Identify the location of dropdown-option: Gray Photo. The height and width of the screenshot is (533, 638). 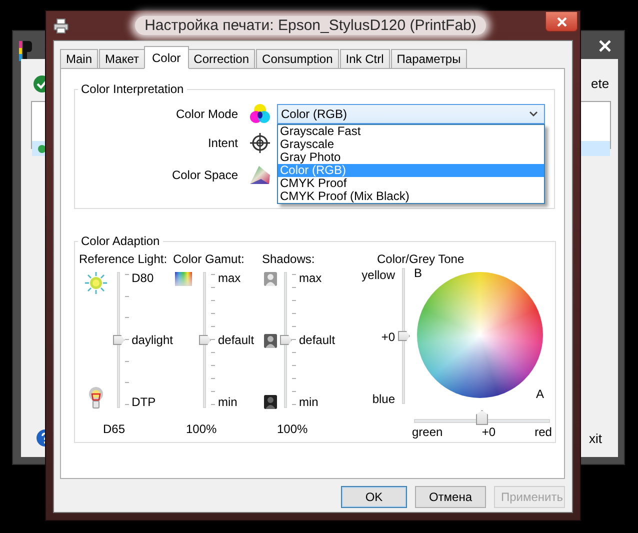
(411, 157).